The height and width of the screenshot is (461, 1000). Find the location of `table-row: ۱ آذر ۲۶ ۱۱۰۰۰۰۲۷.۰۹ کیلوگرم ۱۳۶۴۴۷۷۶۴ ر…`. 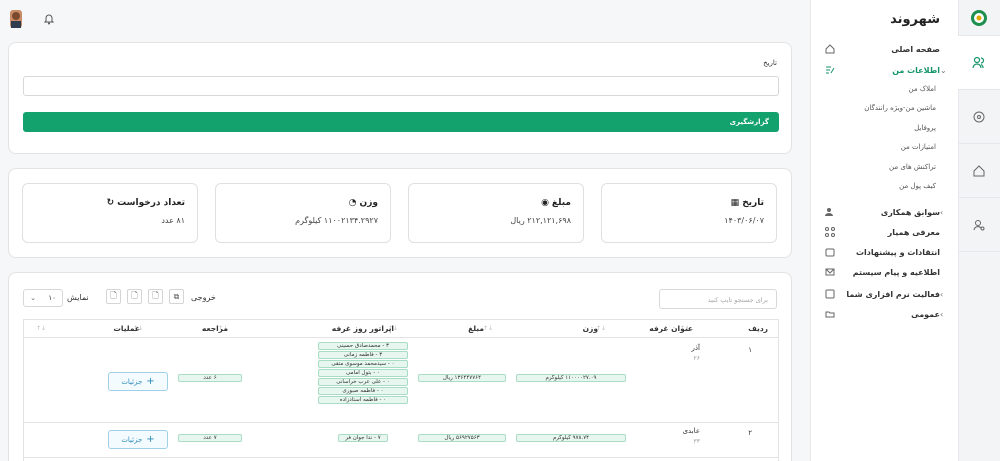

table-row: ۱ آذر ۲۶ ۱۱۰۰۰۰۲۷.۰۹ کیلوگرم ۱۳۶۴۴۷۷۶۴ ر… is located at coordinates (401, 381).